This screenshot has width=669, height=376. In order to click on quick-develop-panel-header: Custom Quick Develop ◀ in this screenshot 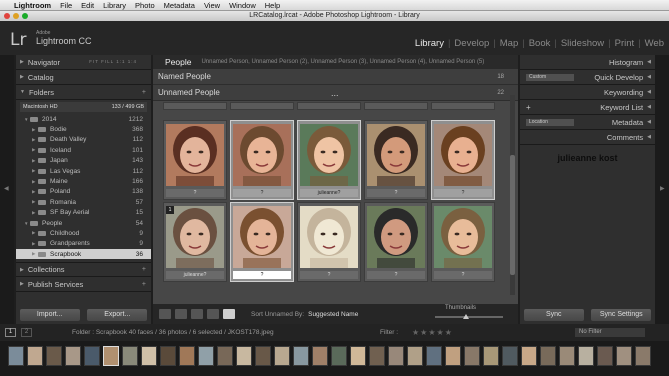, I will do `click(587, 77)`.